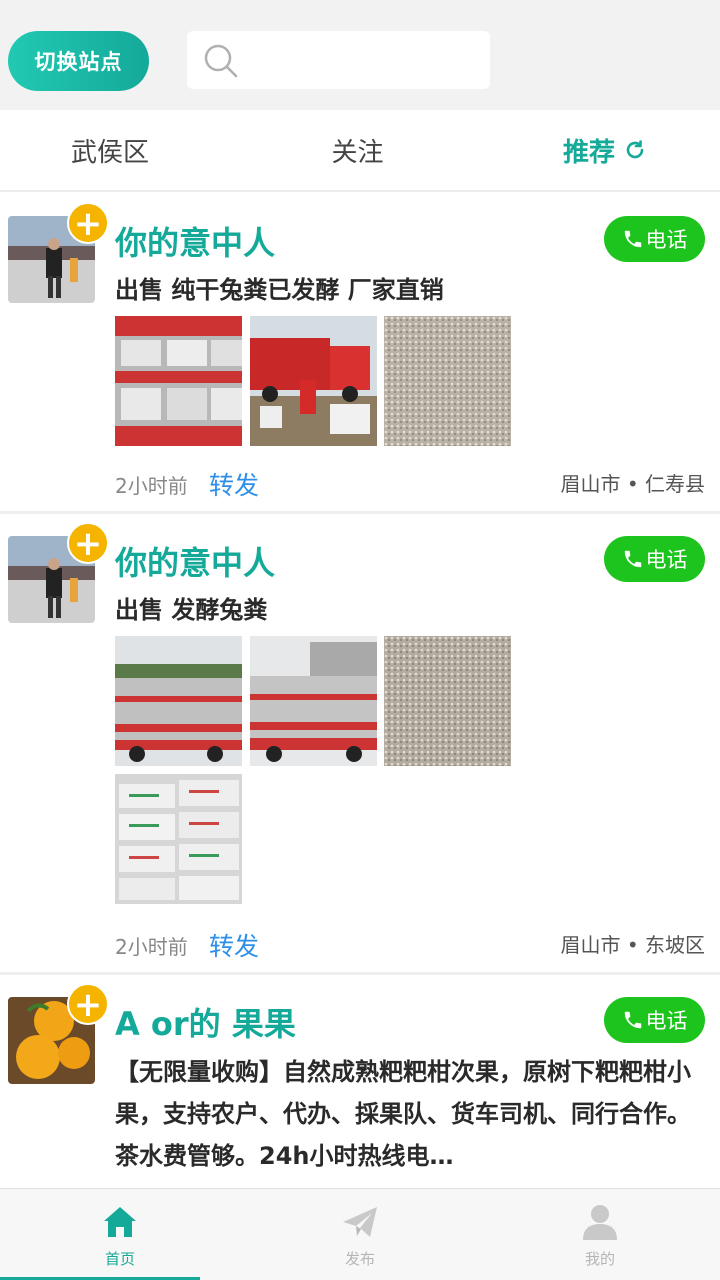 This screenshot has width=720, height=1280. Describe the element at coordinates (221, 61) in the screenshot. I see `search-icon` at that location.